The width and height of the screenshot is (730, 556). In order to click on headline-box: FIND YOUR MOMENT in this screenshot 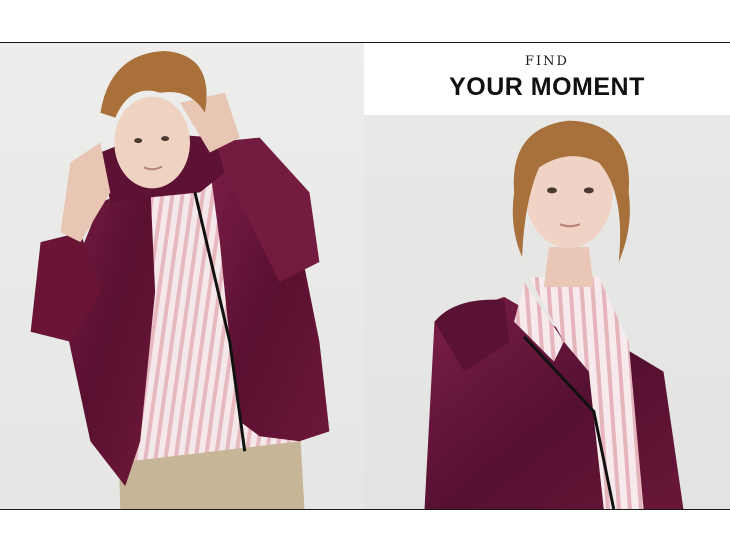, I will do `click(547, 79)`.